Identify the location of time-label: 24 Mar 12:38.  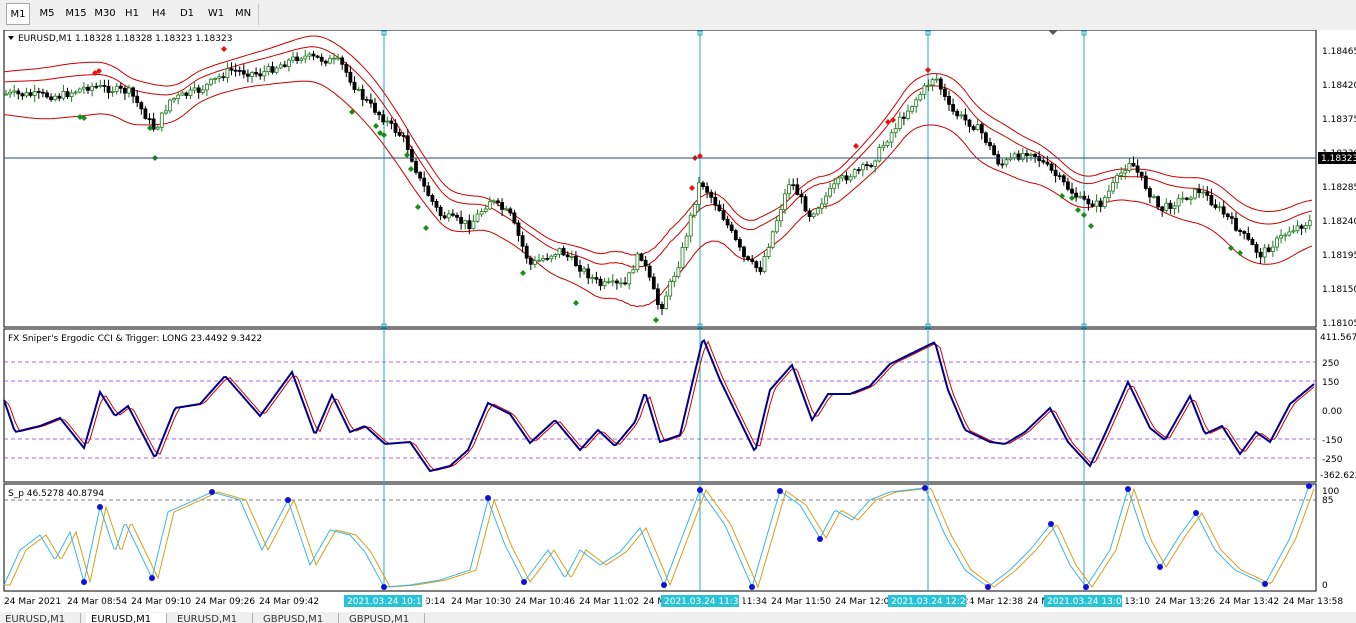
(993, 602).